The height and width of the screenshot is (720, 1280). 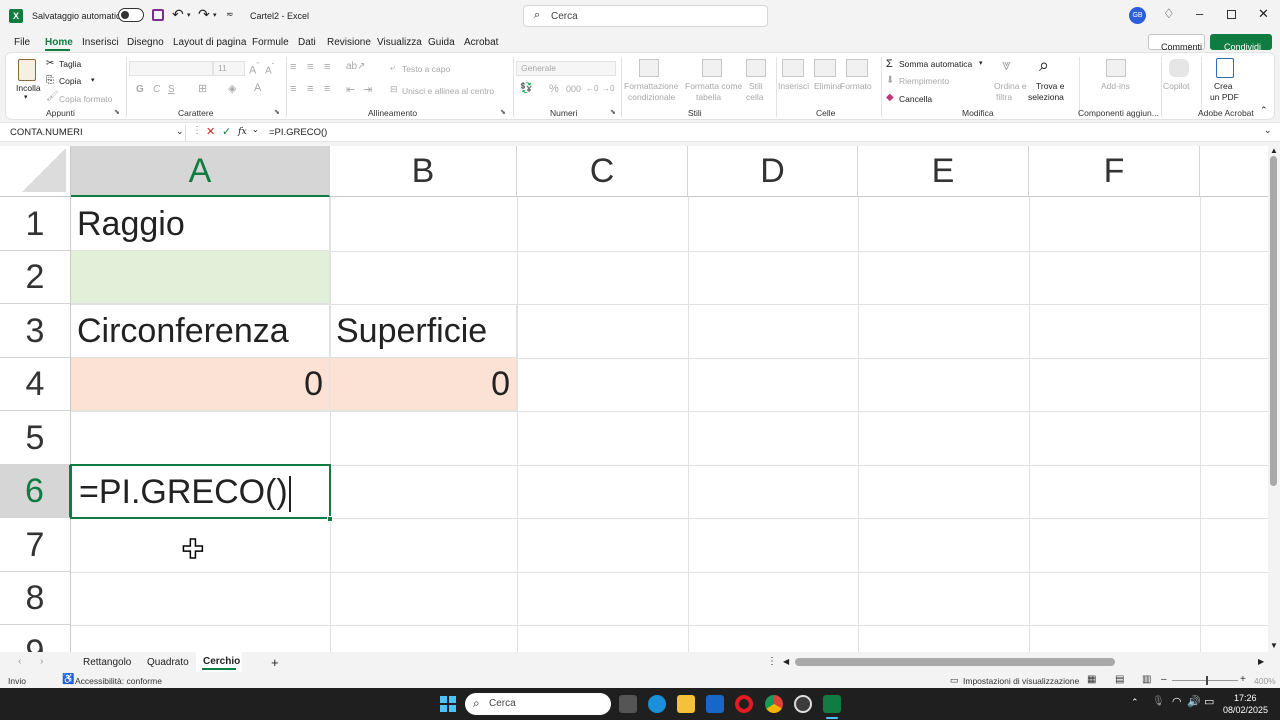 What do you see at coordinates (35, 331) in the screenshot?
I see `row-header-3: 3` at bounding box center [35, 331].